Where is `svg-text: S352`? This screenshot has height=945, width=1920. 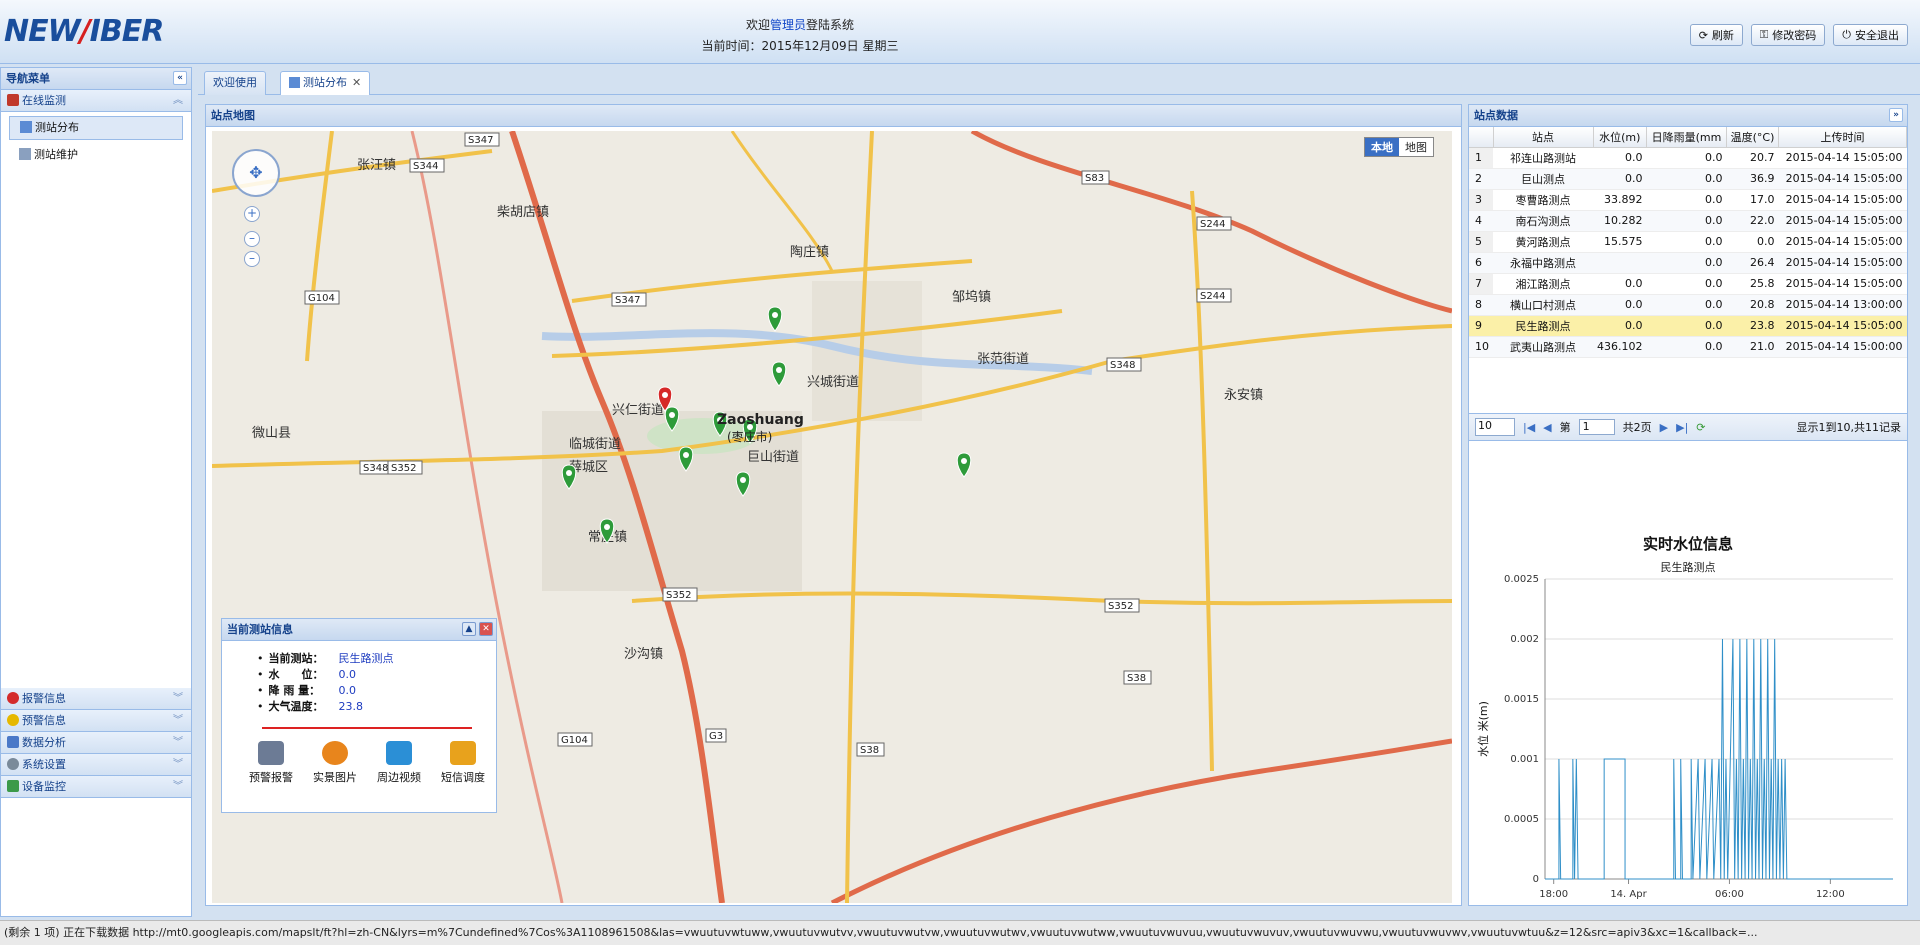
svg-text: S352 is located at coordinates (678, 595).